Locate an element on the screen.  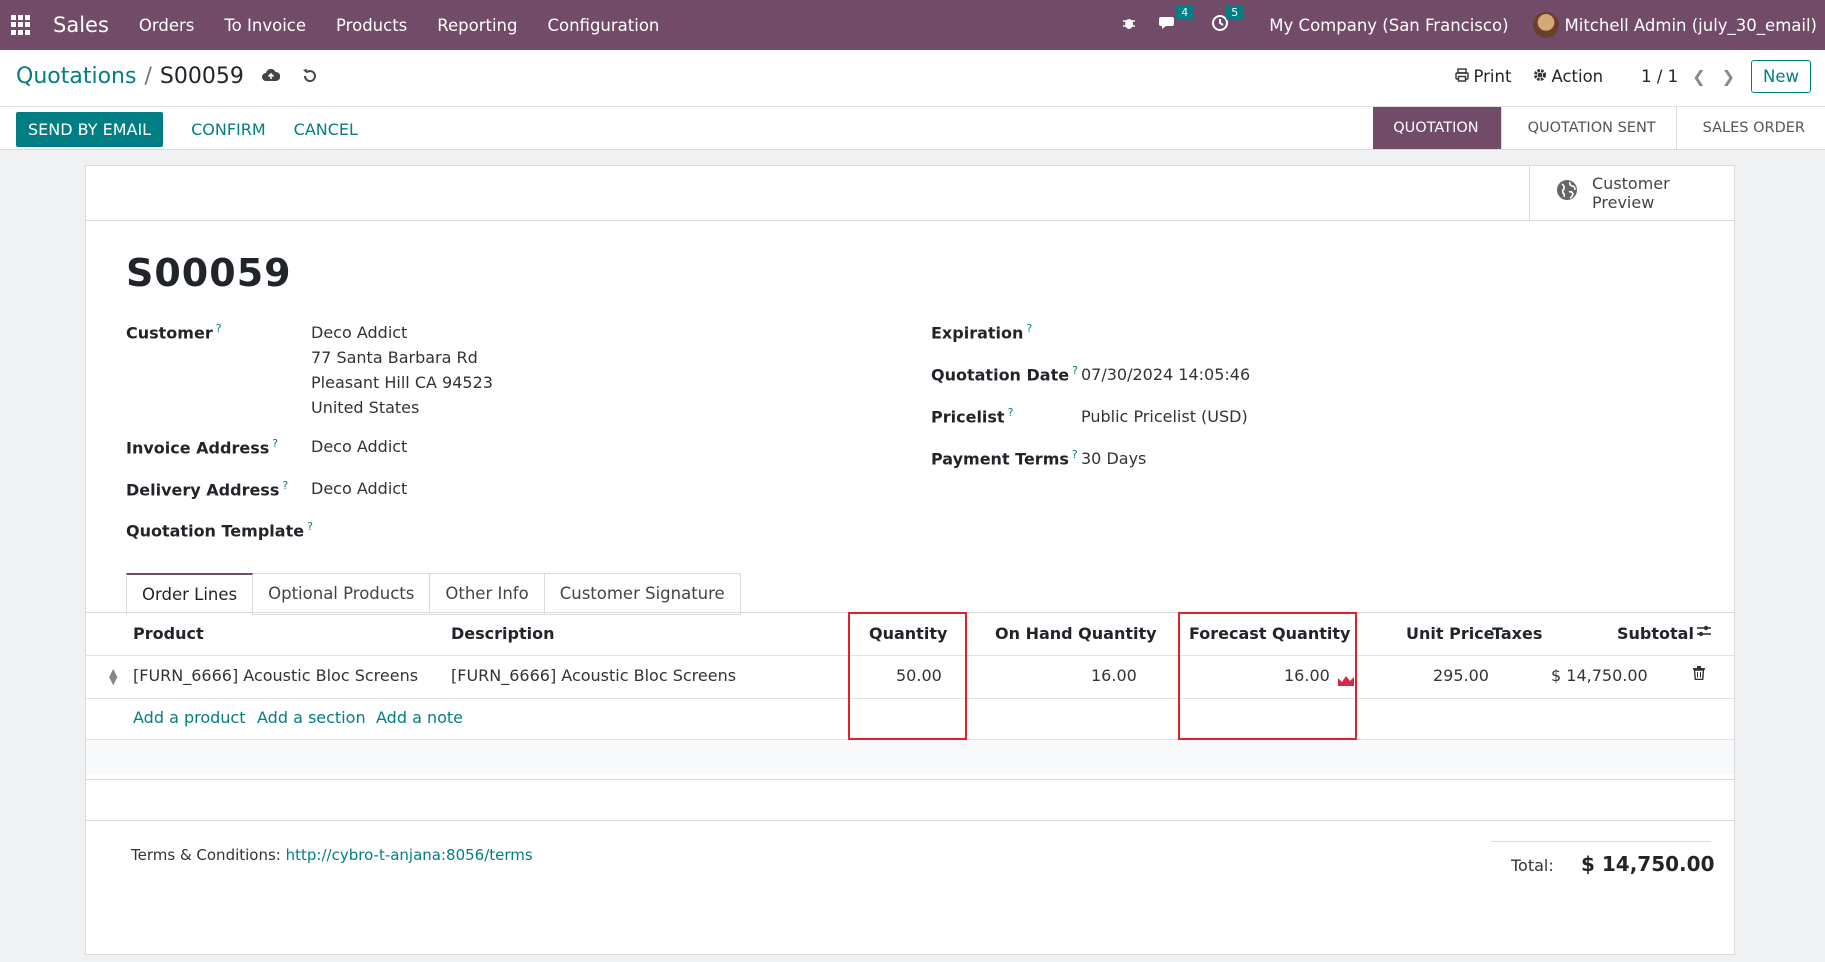
tab-optional-products: Optional Products is located at coordinates (342, 594).